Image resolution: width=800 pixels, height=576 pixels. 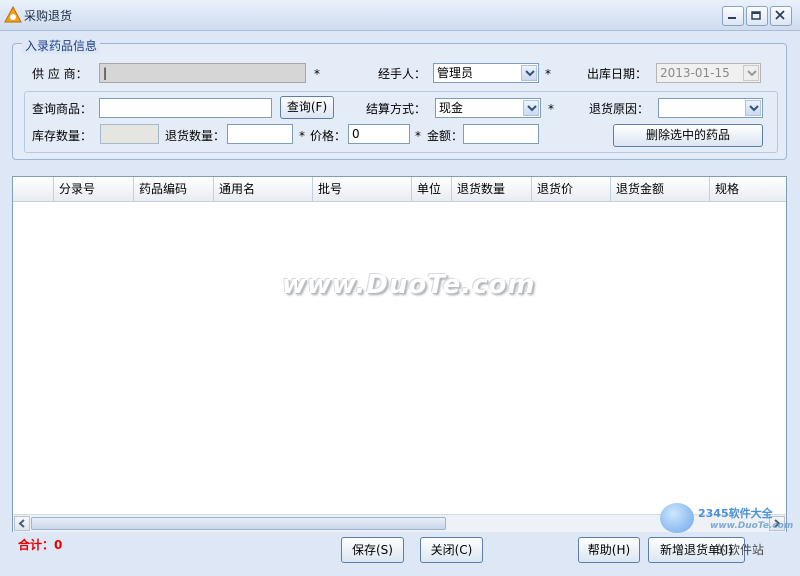 I want to click on reason-label: 退货原因：, so click(x=619, y=109).